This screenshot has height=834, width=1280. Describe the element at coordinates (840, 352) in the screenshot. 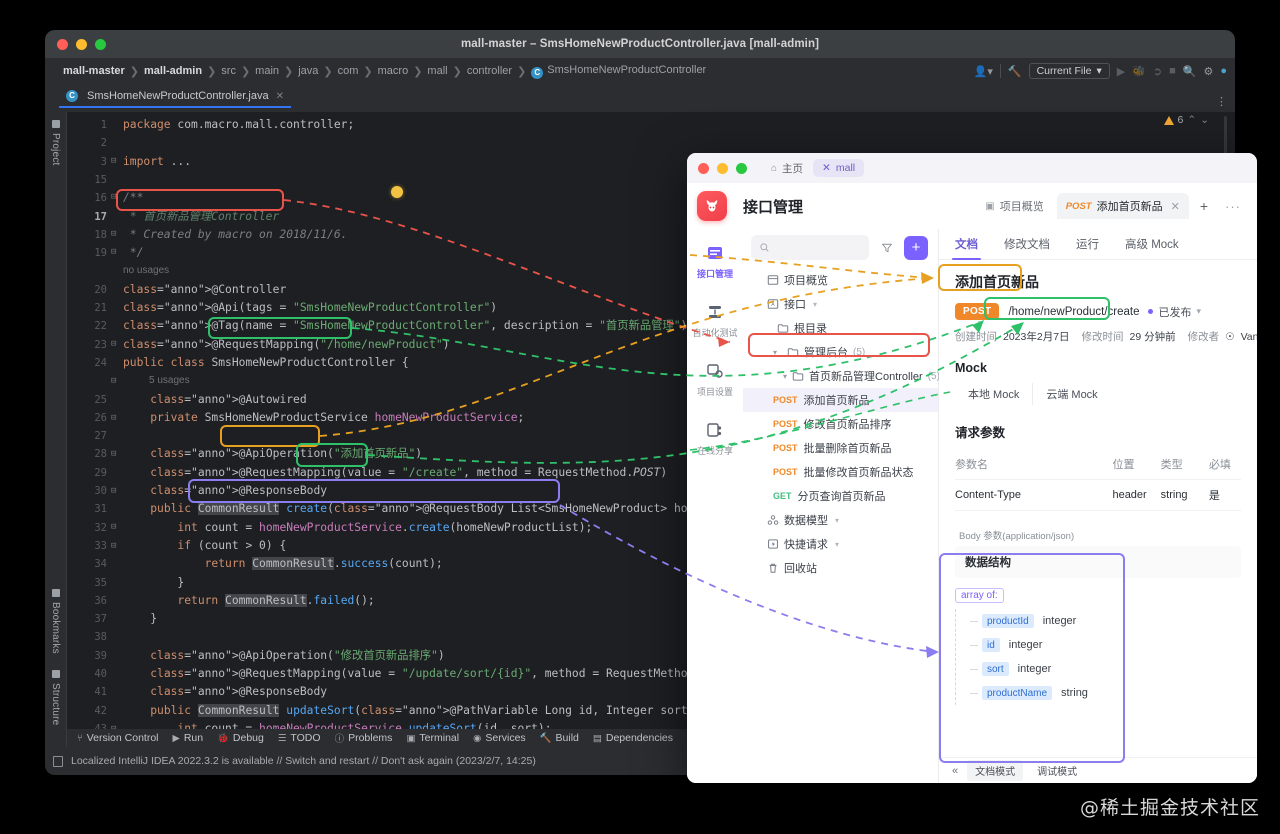

I see `tree-node-管理后台: ▾ 管理后台 (5)` at that location.